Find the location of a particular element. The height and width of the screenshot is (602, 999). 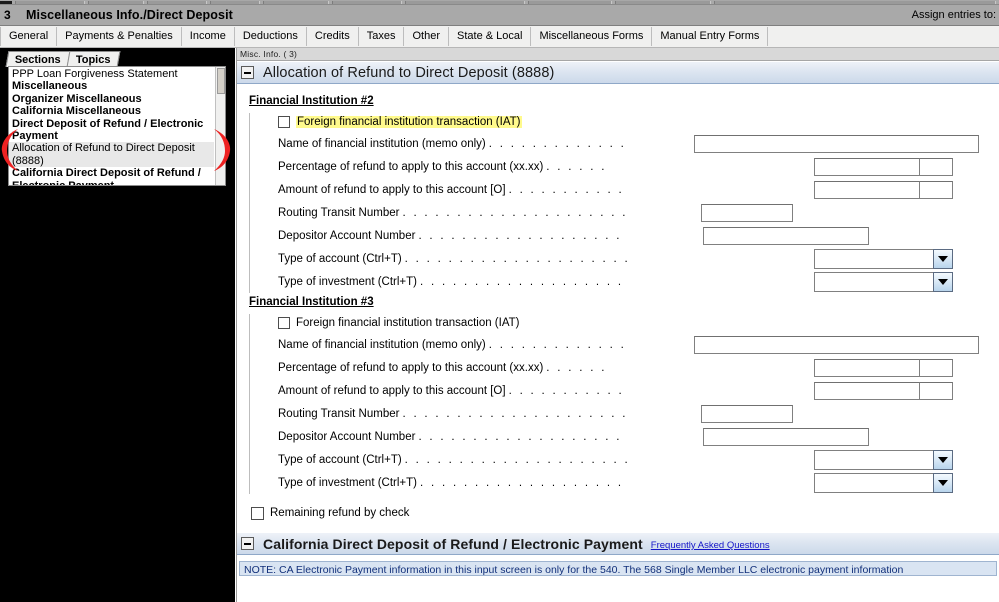

tab-taxes: Taxes is located at coordinates (382, 36).